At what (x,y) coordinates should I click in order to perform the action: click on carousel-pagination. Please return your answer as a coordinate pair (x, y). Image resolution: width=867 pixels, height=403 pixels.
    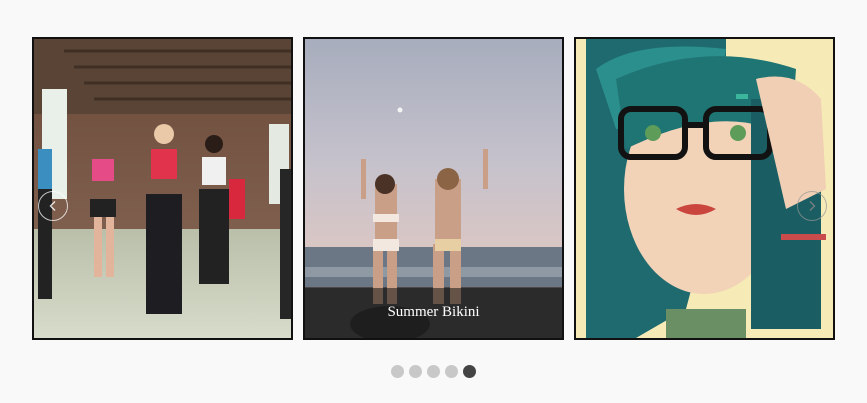
    Looking at the image, I should click on (433, 371).